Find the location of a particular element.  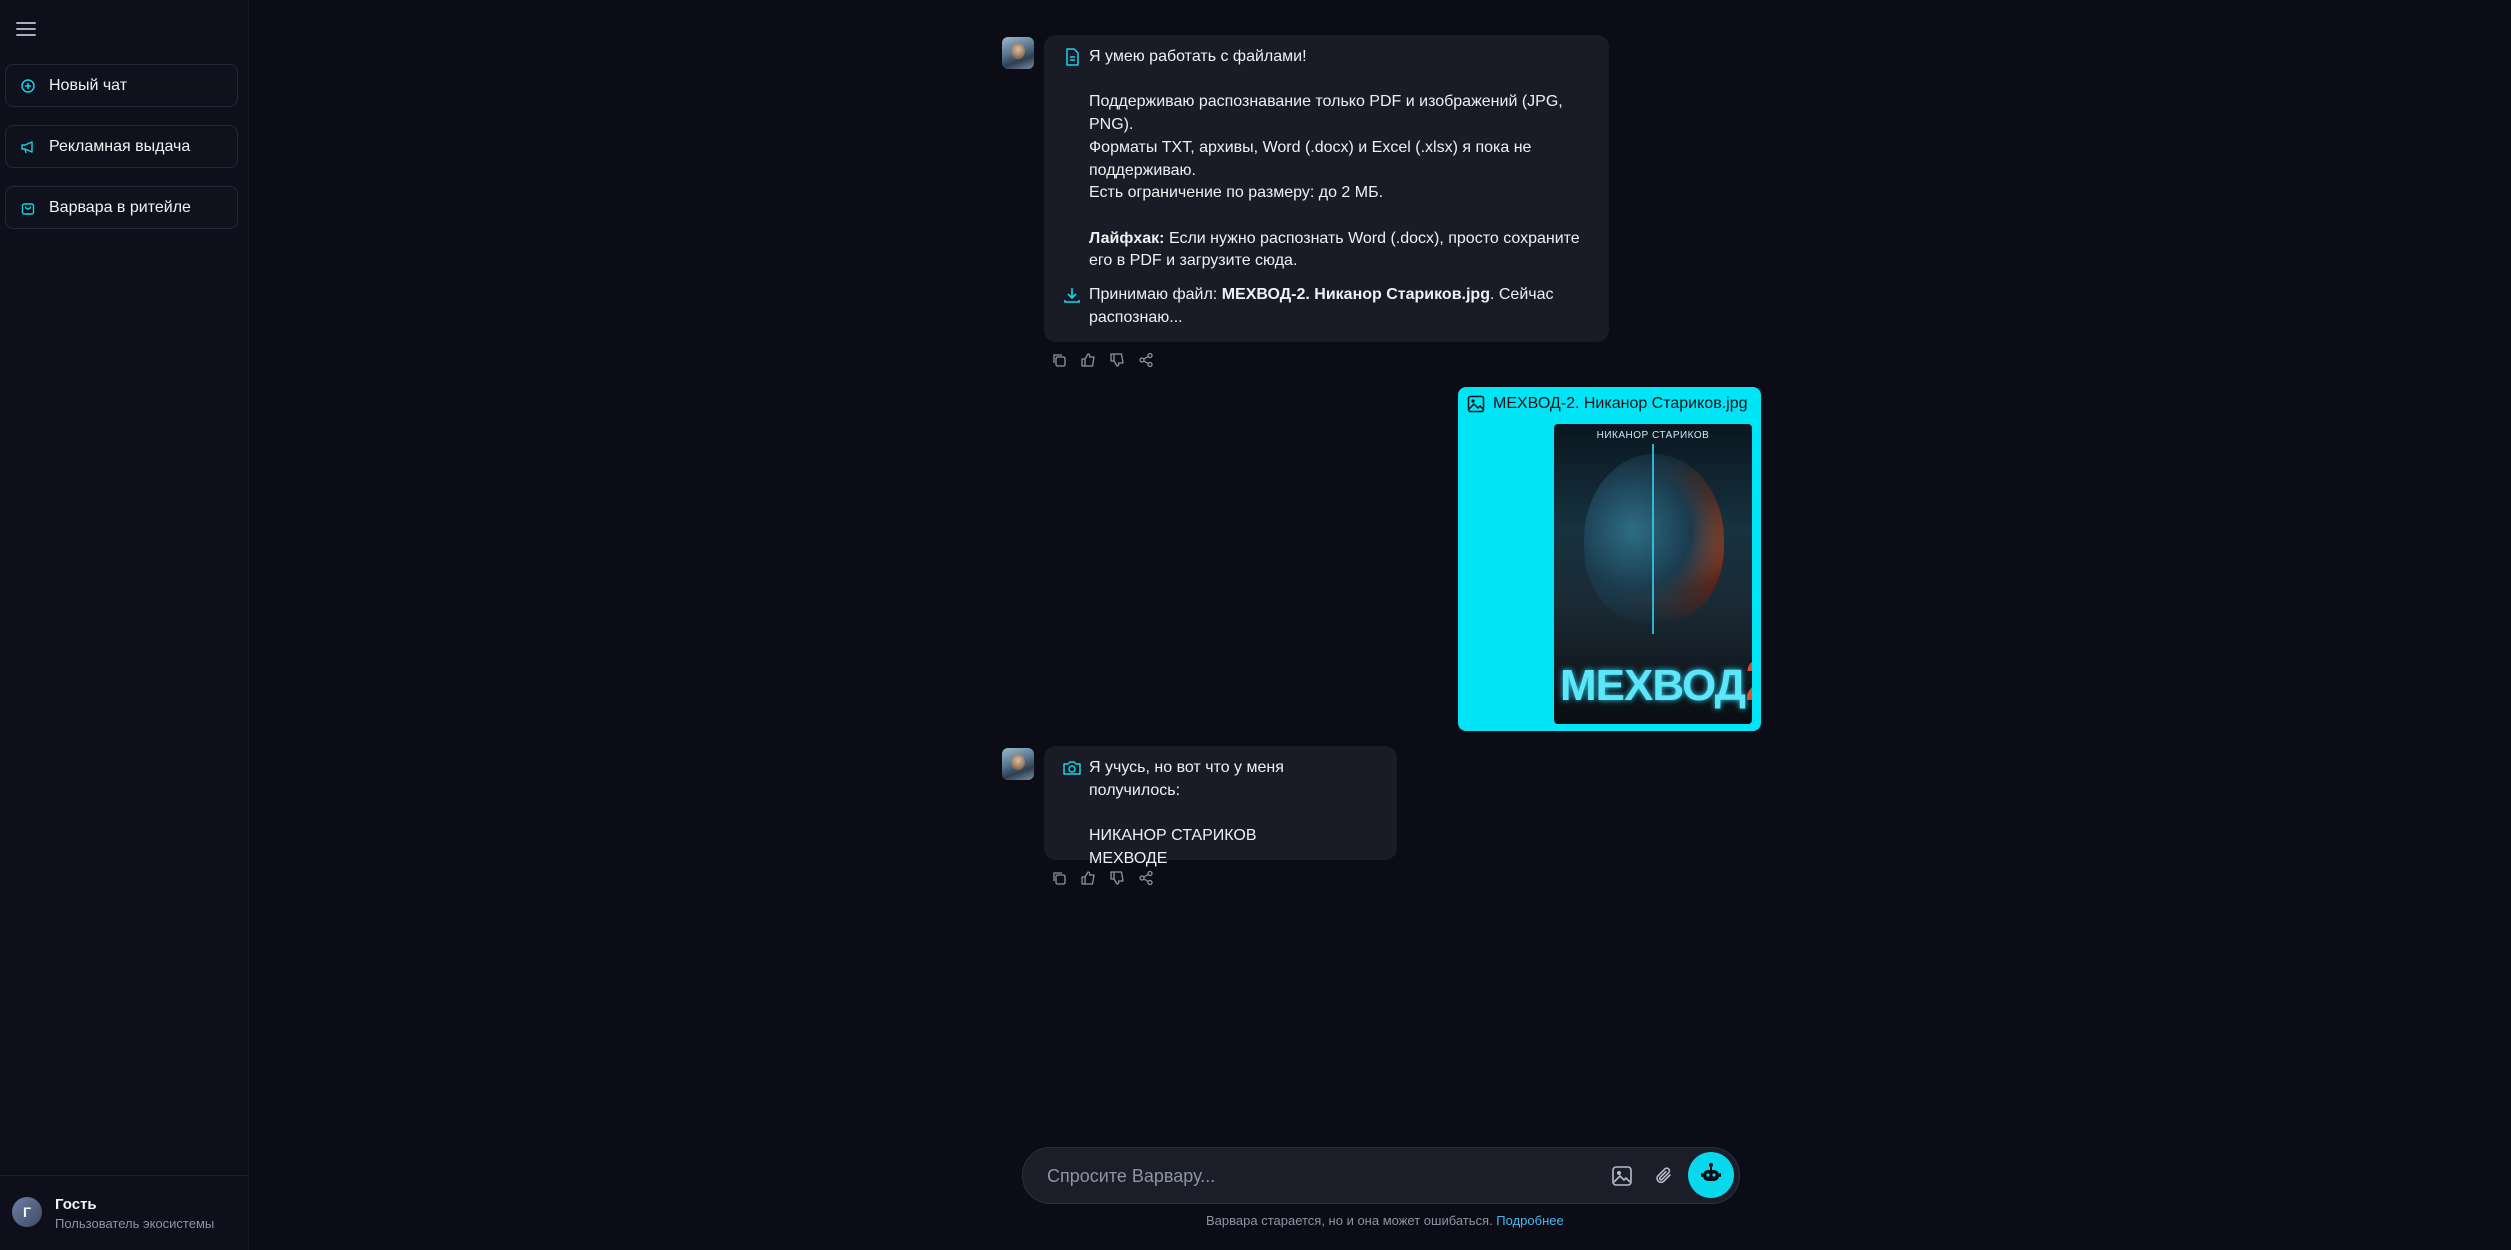

cover-divider is located at coordinates (1653, 539).